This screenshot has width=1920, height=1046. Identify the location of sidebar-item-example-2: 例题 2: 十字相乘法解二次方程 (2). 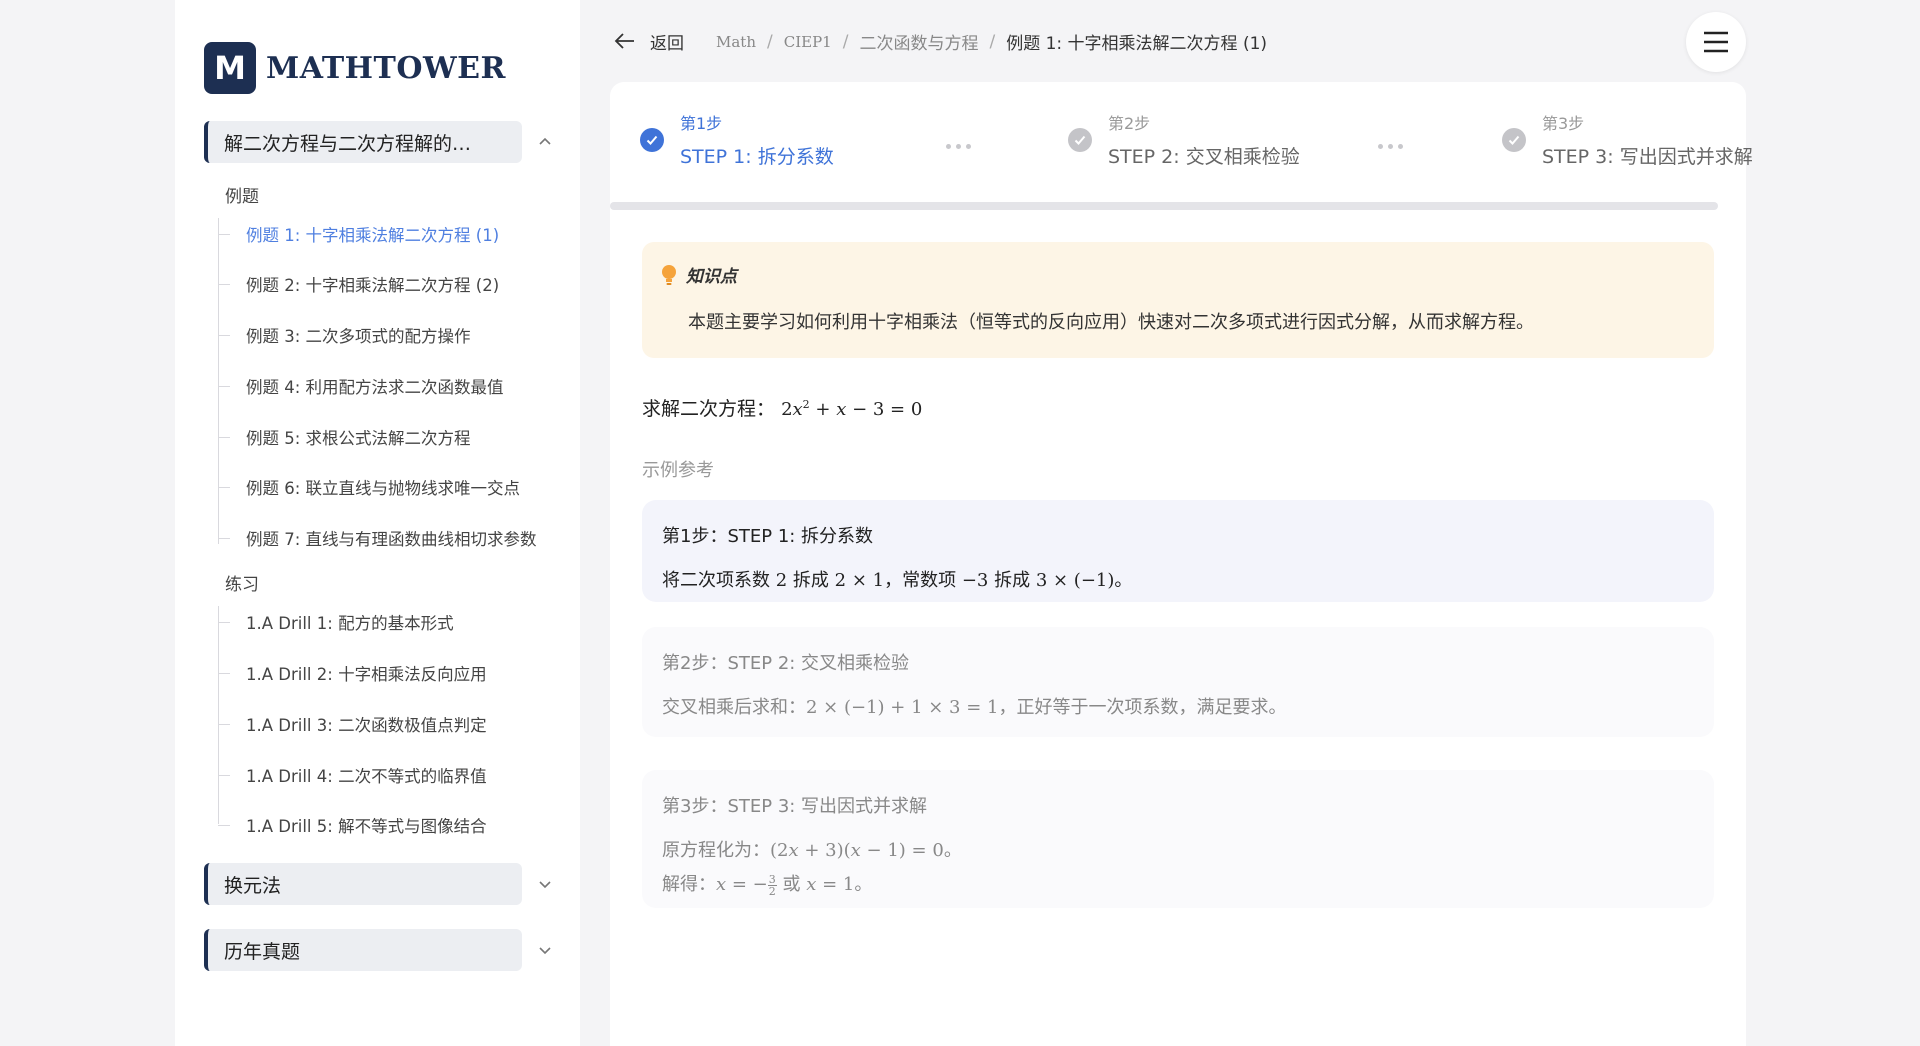
(388, 284).